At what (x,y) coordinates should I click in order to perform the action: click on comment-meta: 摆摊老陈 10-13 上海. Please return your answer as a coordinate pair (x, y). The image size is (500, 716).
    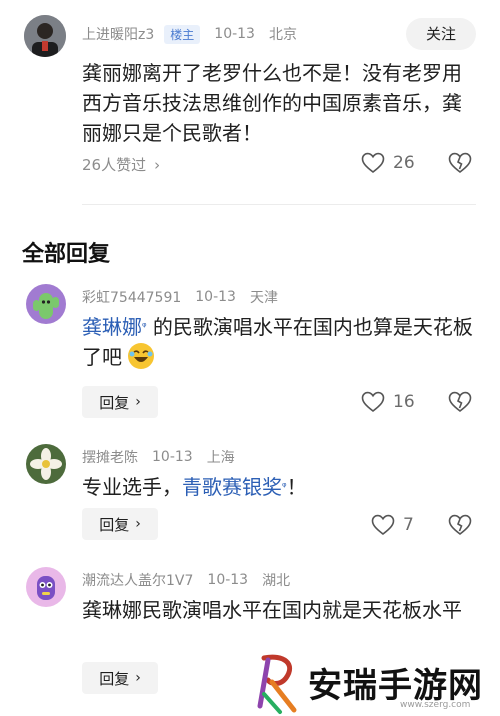
    Looking at the image, I should click on (158, 457).